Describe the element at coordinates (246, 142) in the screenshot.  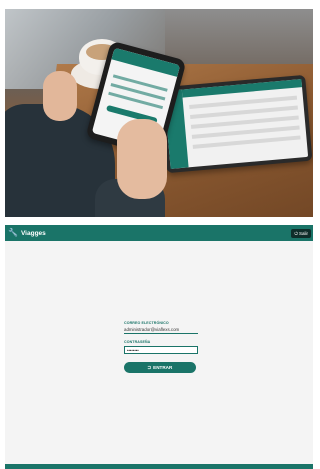
I see `tablet-row` at that location.